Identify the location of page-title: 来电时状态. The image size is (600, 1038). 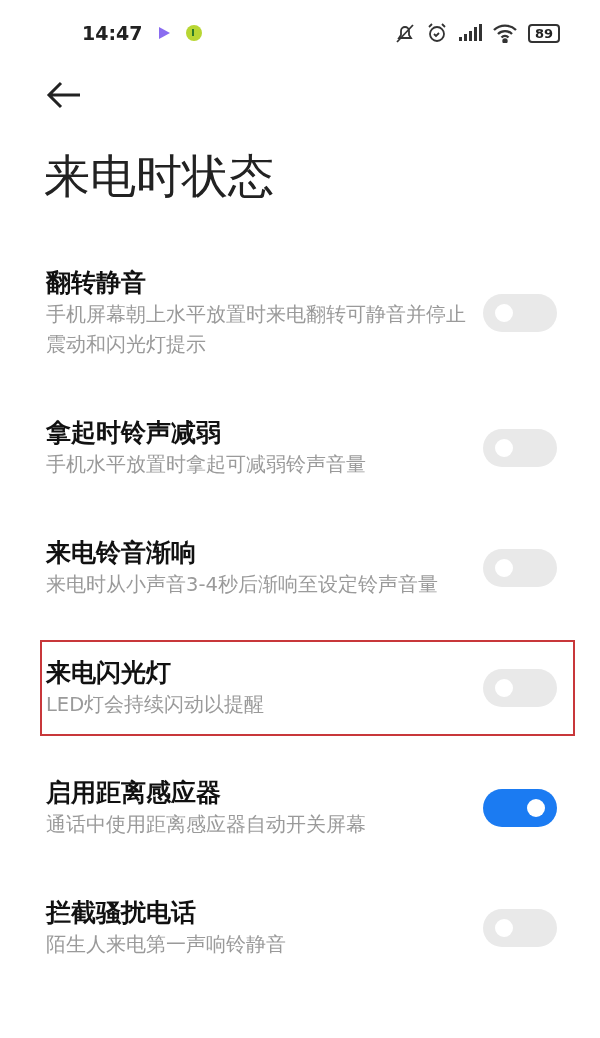
(159, 176).